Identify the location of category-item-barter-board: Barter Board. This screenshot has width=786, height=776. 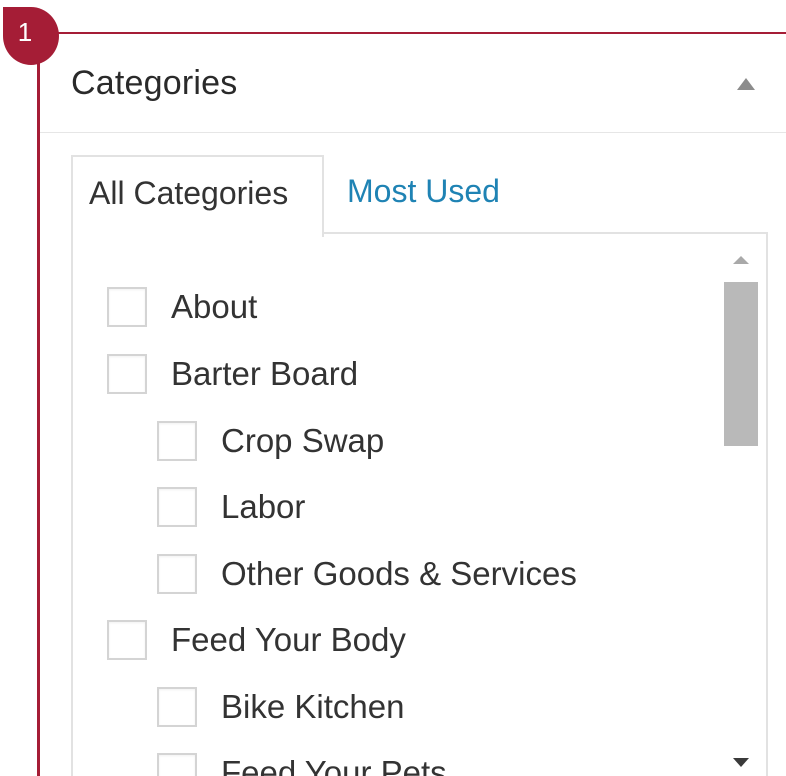
(232, 374).